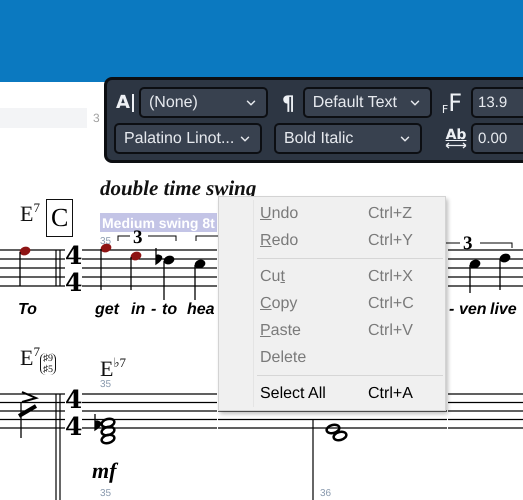 The image size is (523, 500). Describe the element at coordinates (497, 138) in the screenshot. I see `spacing-field: 0.00` at that location.